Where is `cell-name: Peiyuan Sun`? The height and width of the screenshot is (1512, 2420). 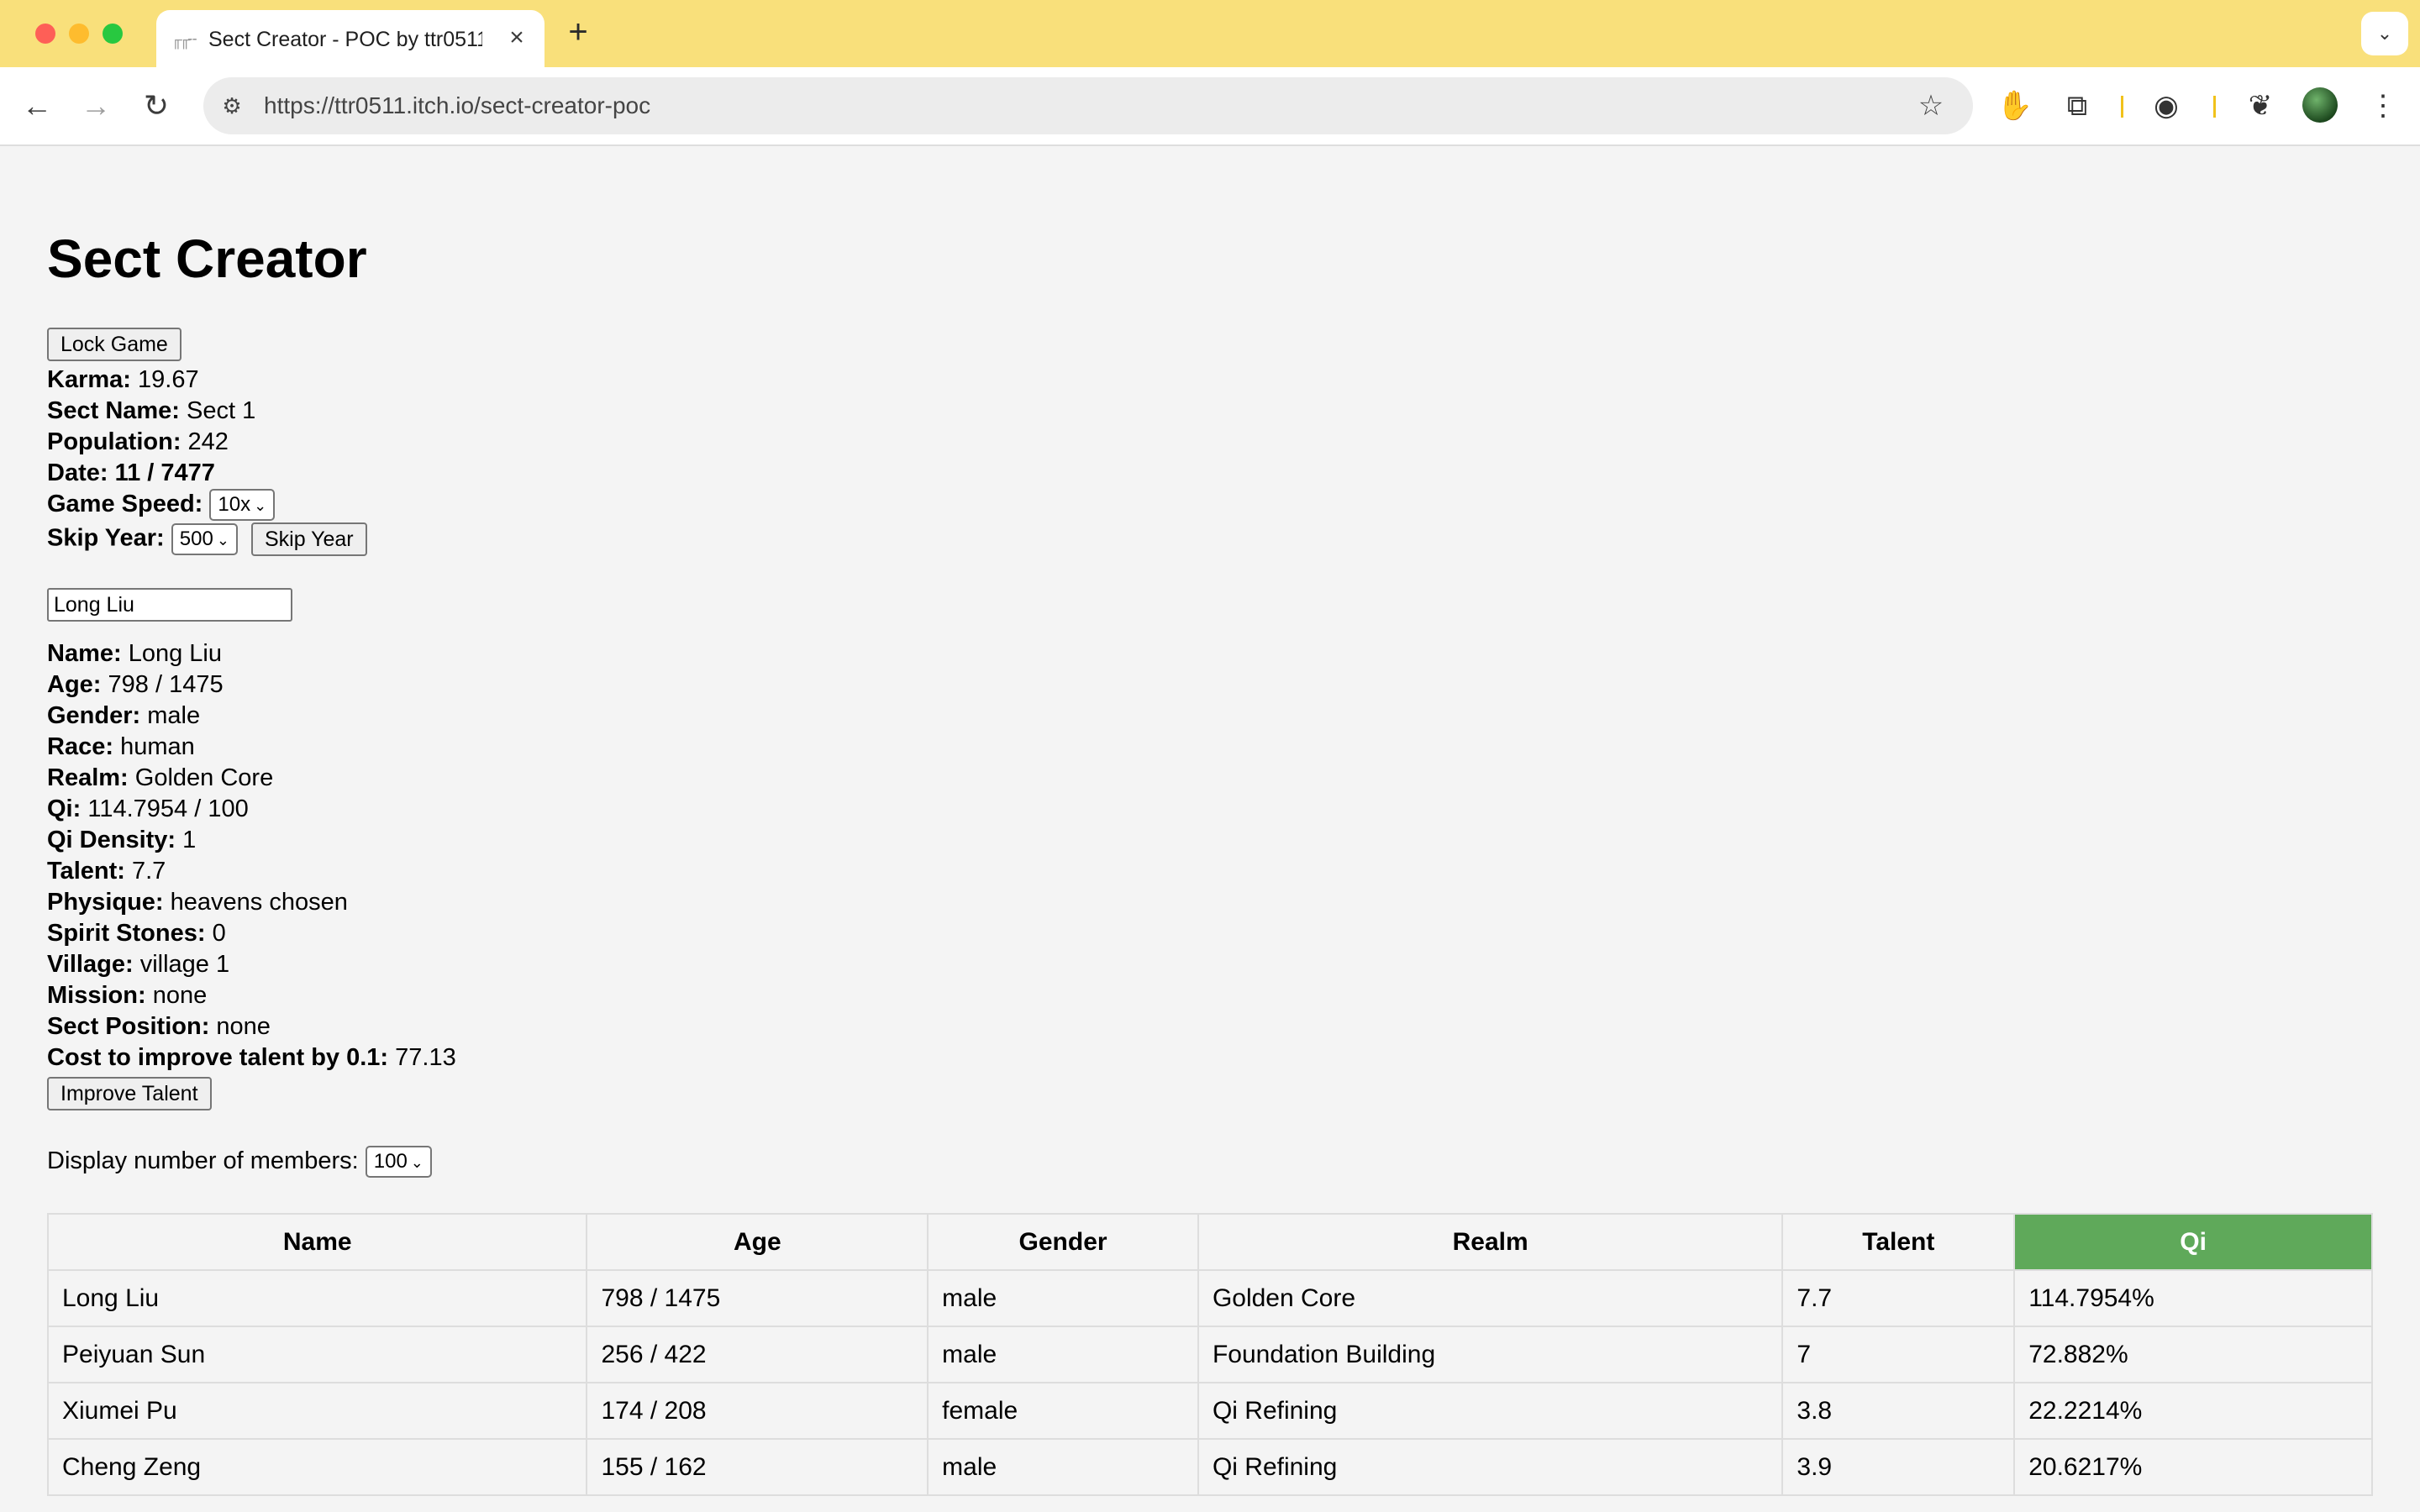
cell-name: Peiyuan Sun is located at coordinates (317, 1354).